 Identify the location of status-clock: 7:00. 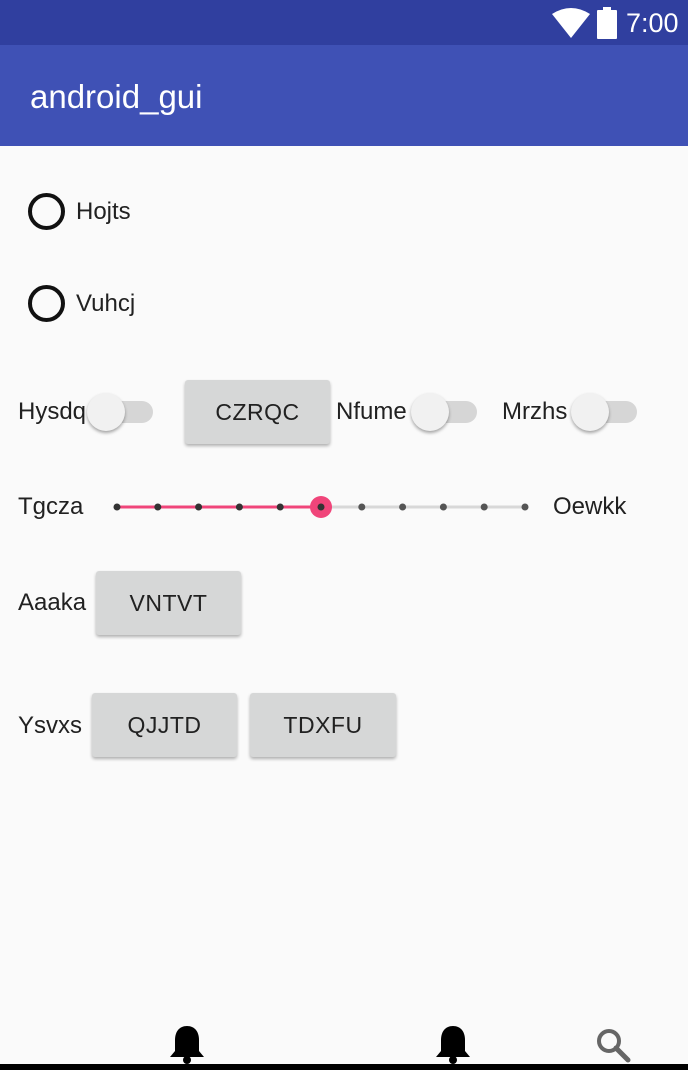
(652, 23).